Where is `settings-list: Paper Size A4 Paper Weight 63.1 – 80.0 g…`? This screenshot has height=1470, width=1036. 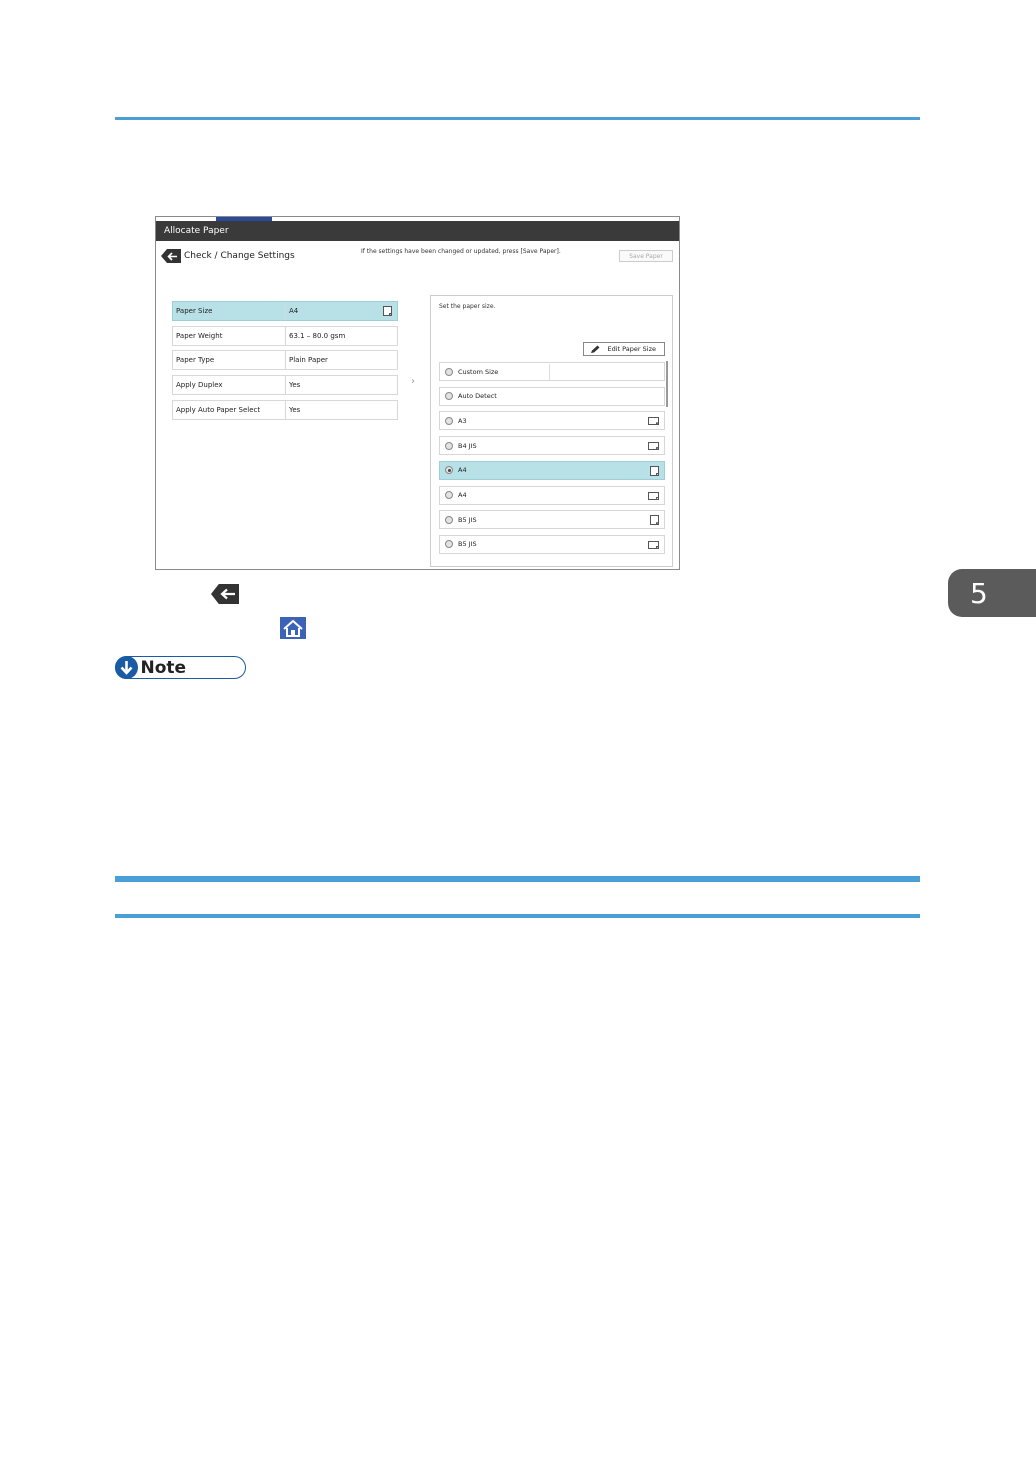
settings-list: Paper Size A4 Paper Weight 63.1 – 80.0 g… is located at coordinates (285, 362).